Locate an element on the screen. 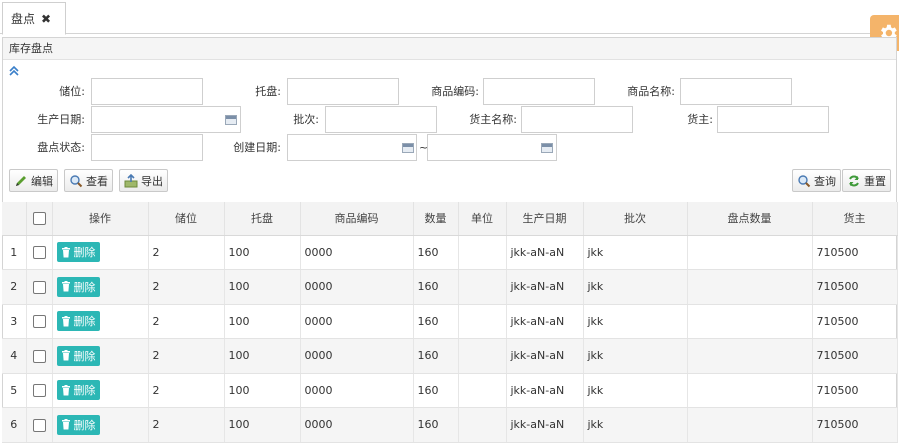 The image size is (899, 443). tab-inventory-count: 盘点 ✖ is located at coordinates (34, 18).